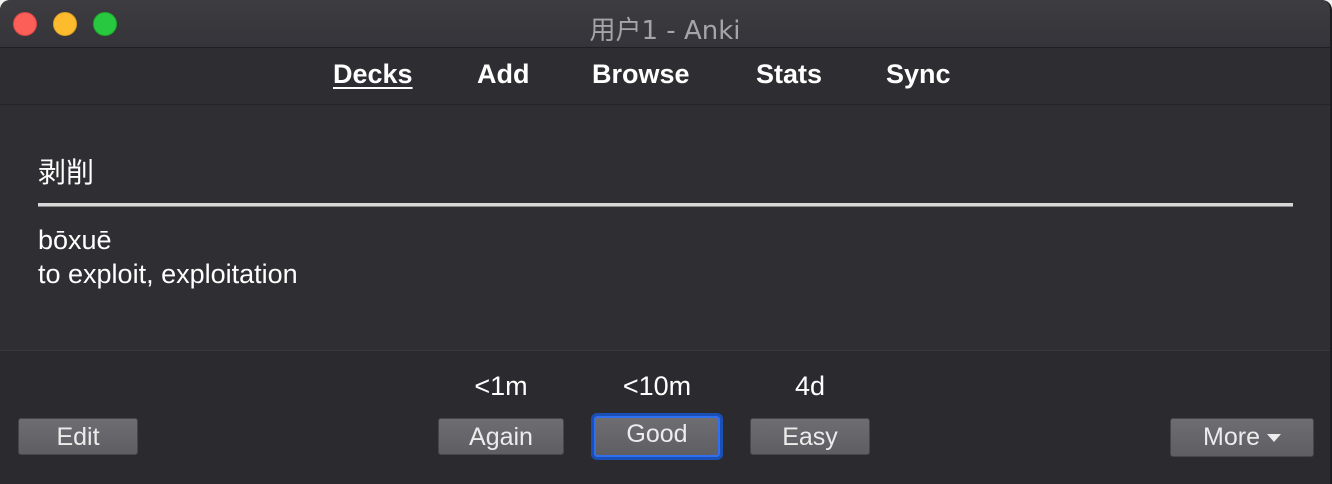 The height and width of the screenshot is (484, 1332). What do you see at coordinates (66, 172) in the screenshot?
I see `card-front-text: 剥削` at bounding box center [66, 172].